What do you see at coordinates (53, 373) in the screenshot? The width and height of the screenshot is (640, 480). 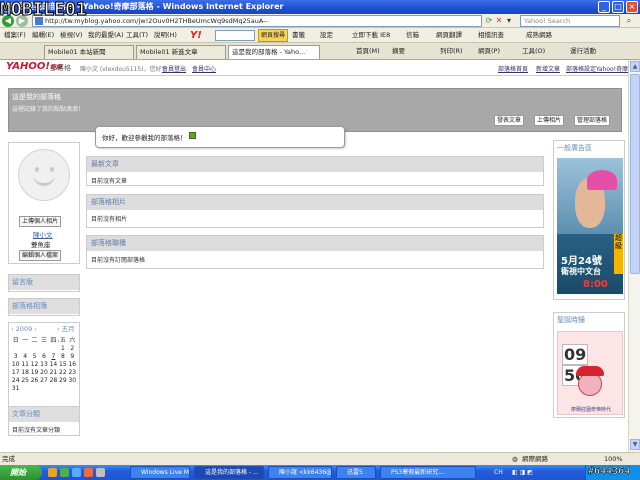 I see `calendar-day: 21` at bounding box center [53, 373].